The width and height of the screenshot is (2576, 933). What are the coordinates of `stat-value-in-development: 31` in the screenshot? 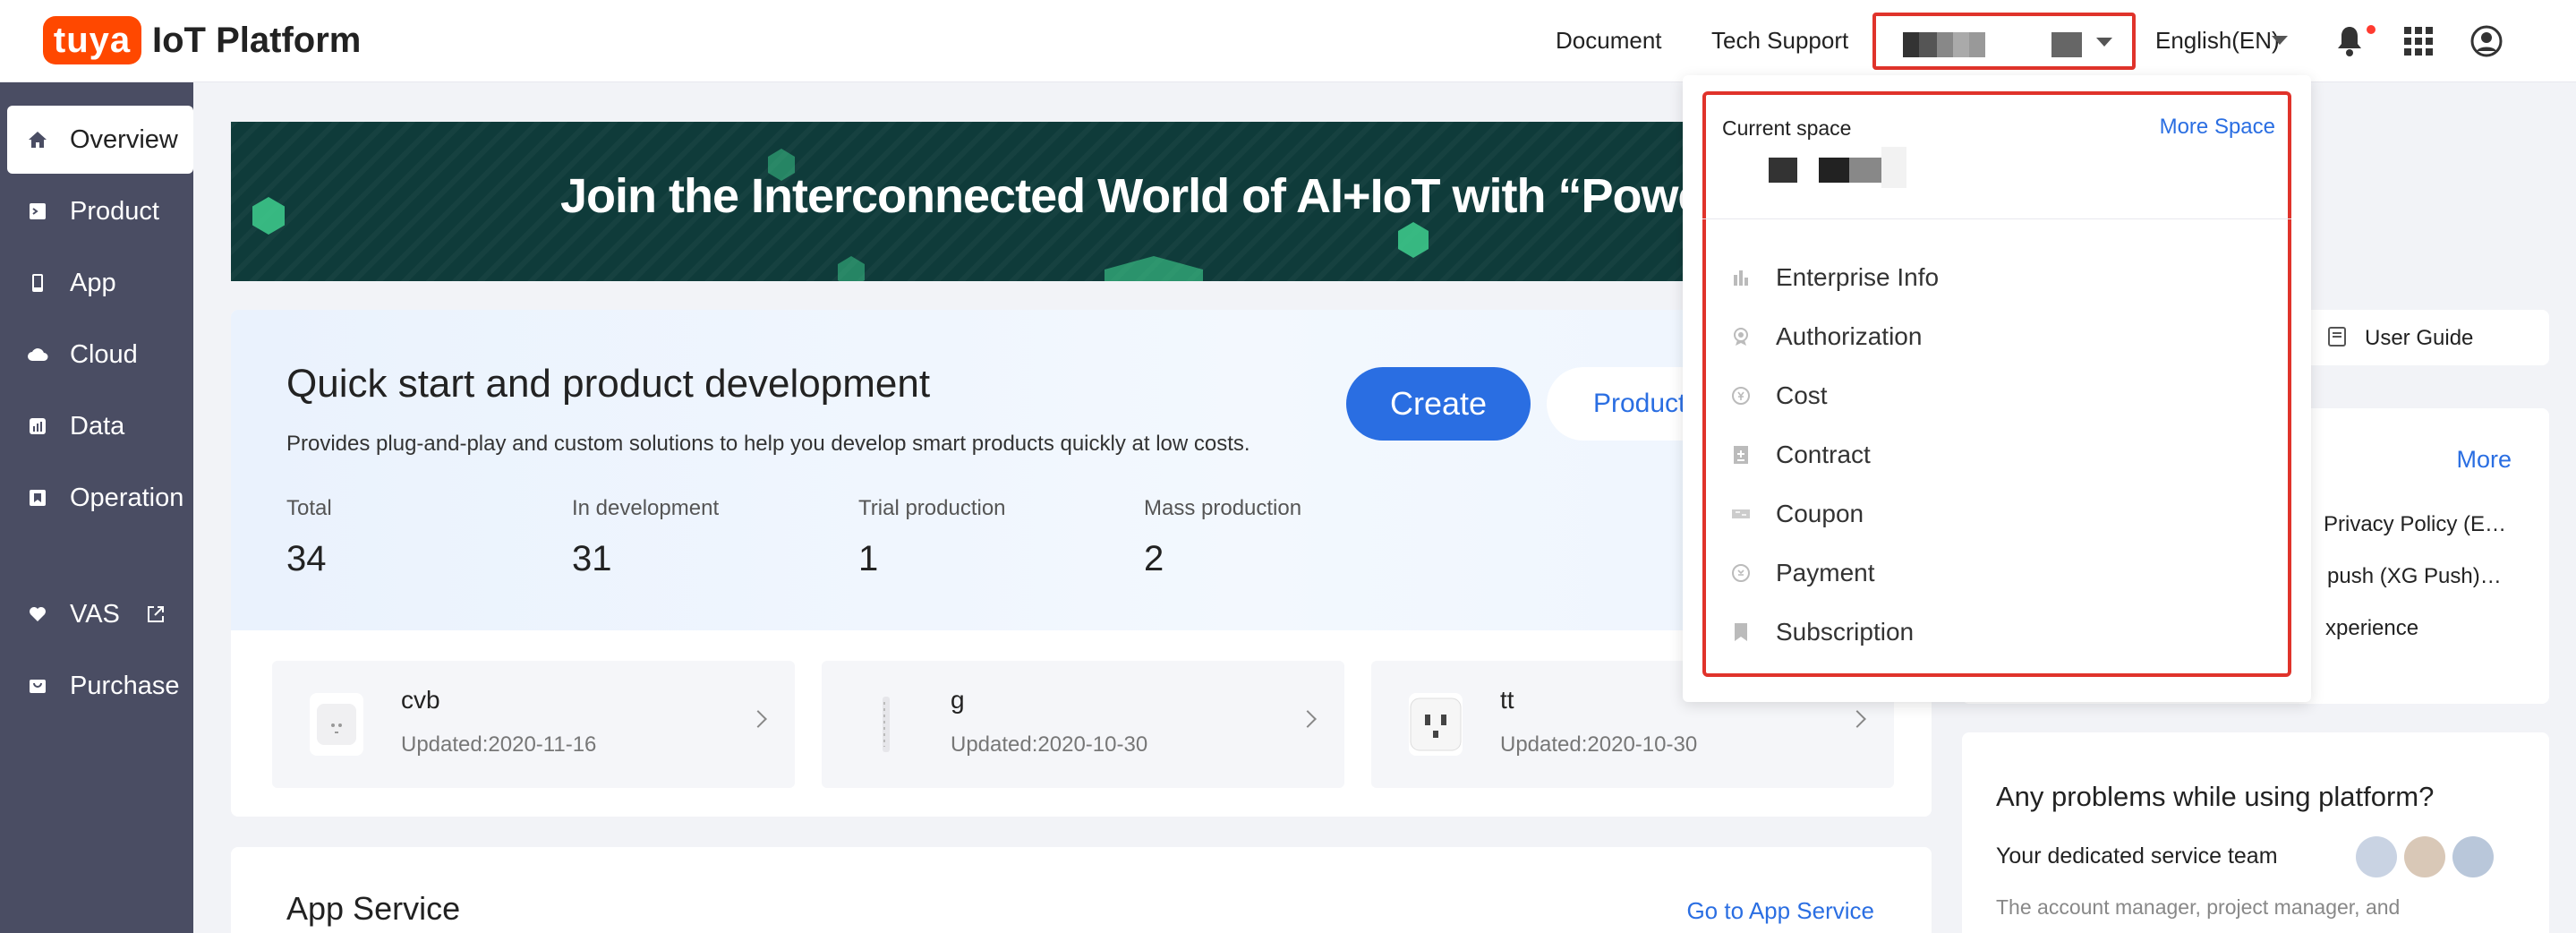 It's located at (592, 558).